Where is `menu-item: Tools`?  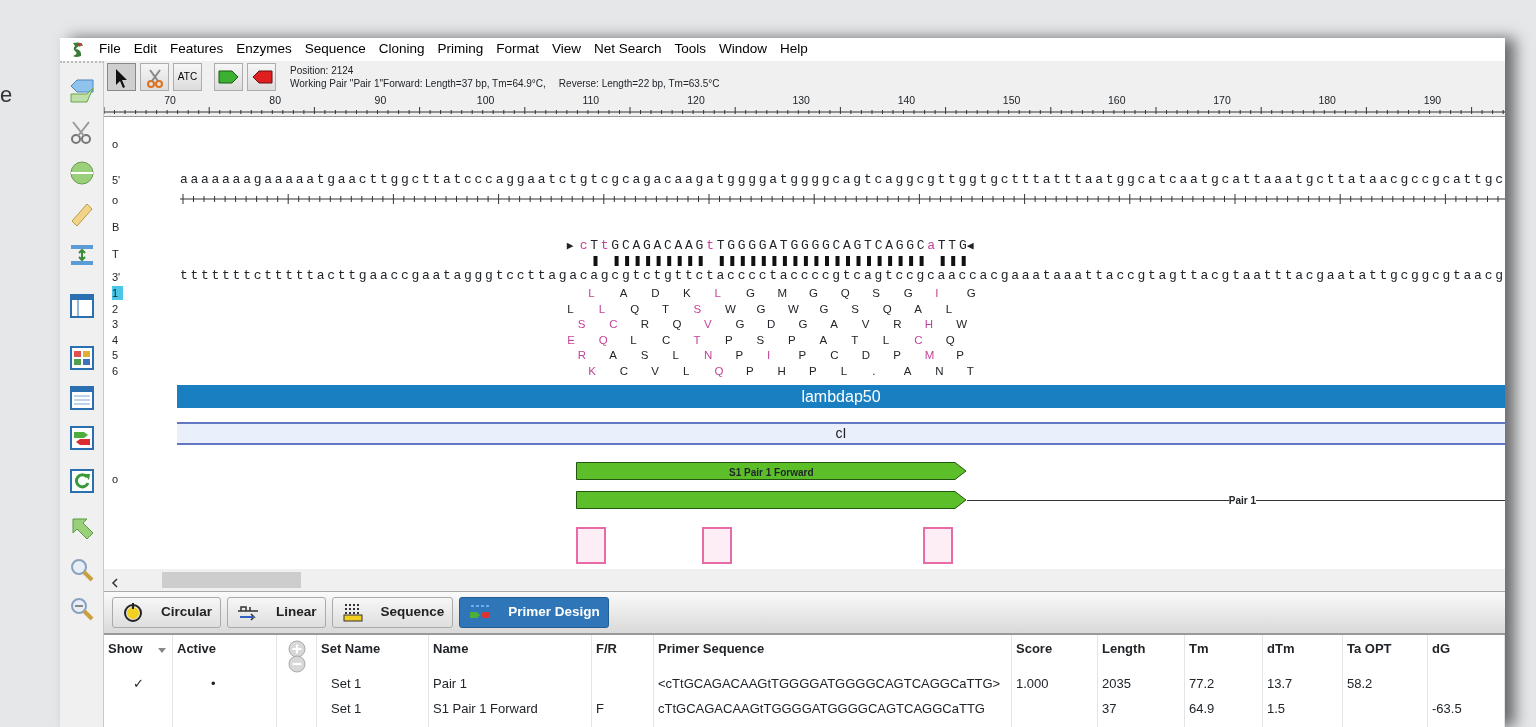 menu-item: Tools is located at coordinates (690, 49).